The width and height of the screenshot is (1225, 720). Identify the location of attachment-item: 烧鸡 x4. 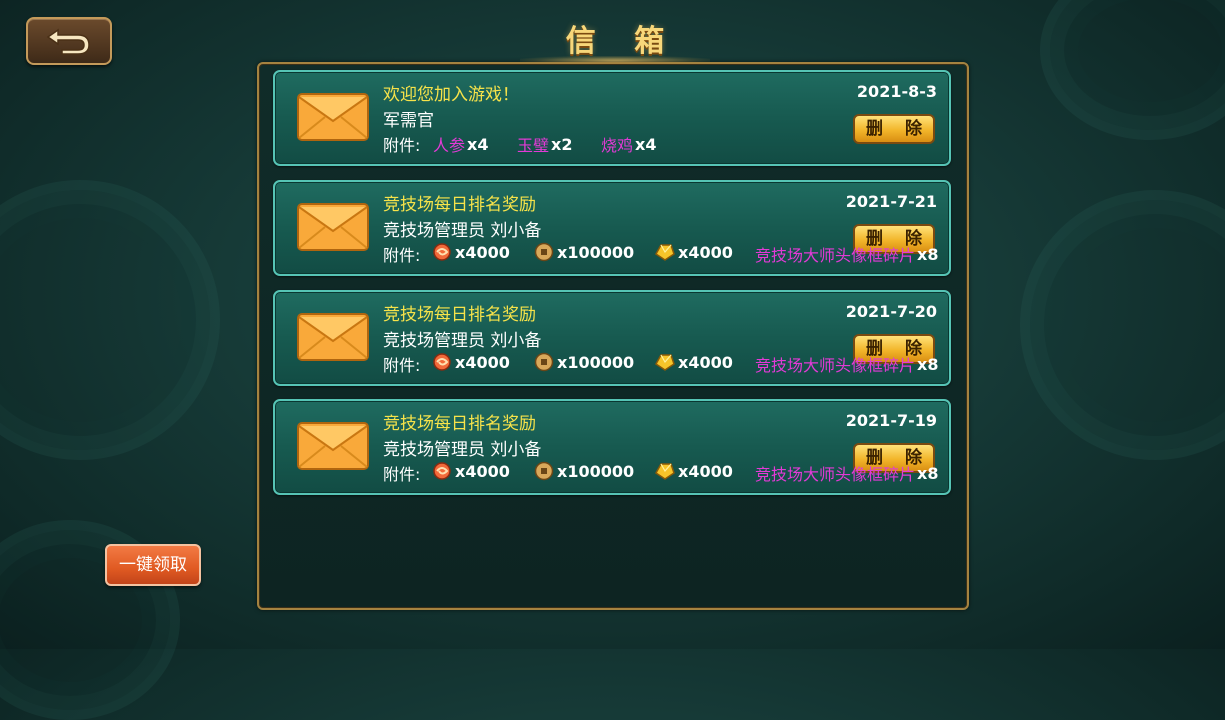
(628, 144).